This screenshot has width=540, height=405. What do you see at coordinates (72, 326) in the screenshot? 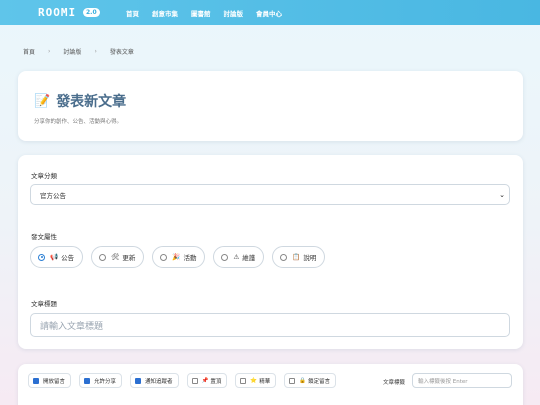
I see `title-input-placeholder: 請輸入文章標題` at bounding box center [72, 326].